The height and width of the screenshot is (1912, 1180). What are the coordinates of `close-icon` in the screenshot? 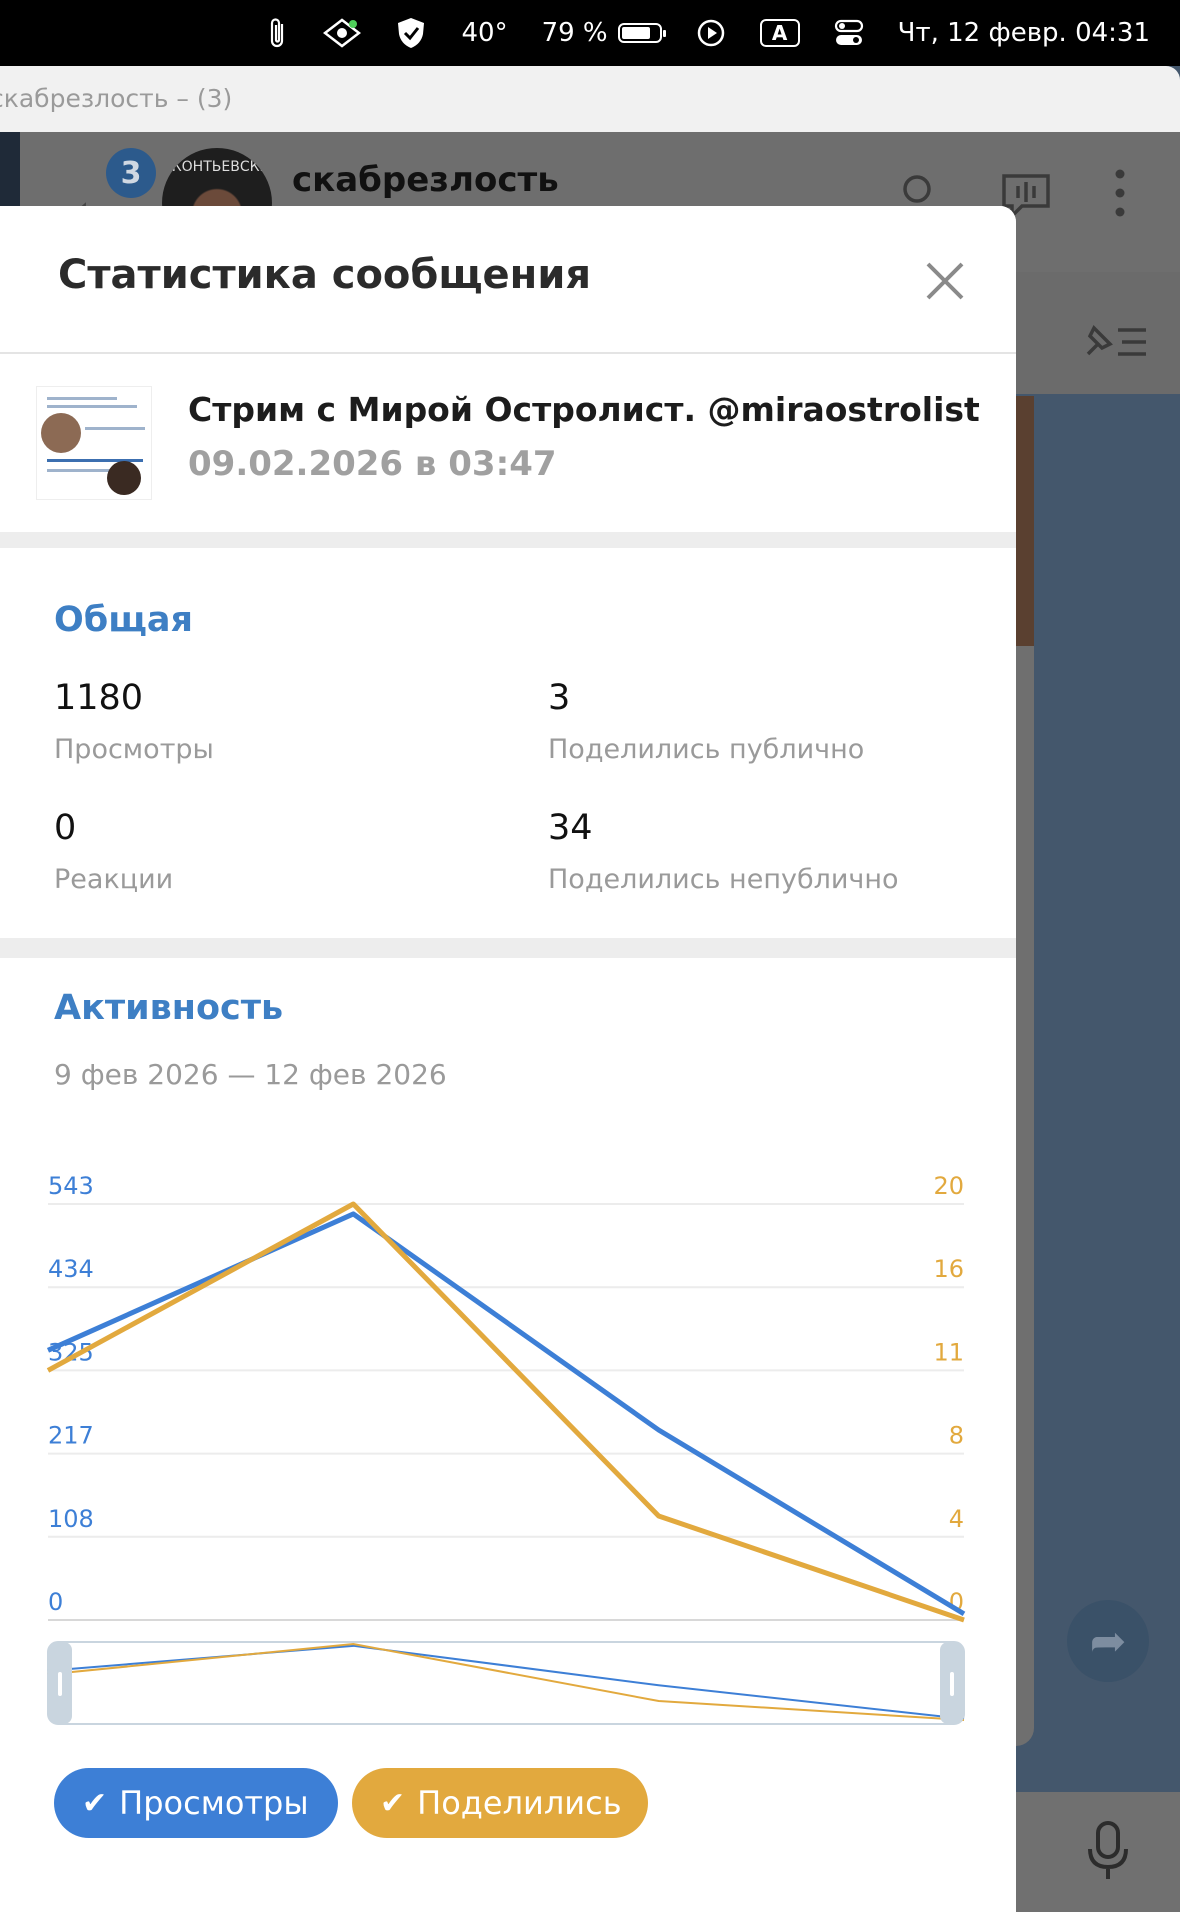 It's located at (945, 281).